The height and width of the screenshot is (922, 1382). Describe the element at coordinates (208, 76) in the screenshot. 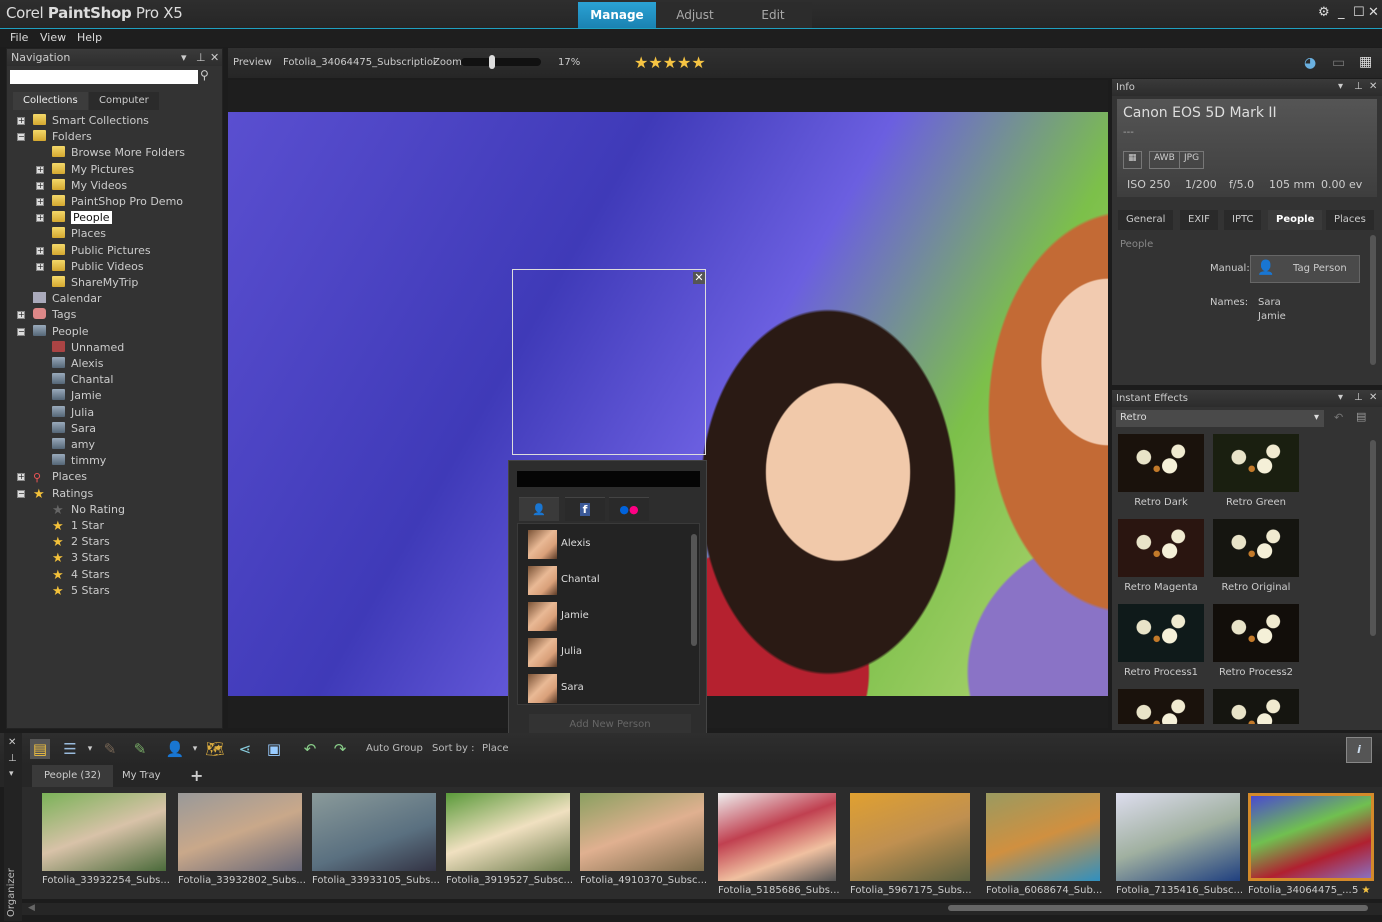

I see `search-icon: ⚲` at that location.